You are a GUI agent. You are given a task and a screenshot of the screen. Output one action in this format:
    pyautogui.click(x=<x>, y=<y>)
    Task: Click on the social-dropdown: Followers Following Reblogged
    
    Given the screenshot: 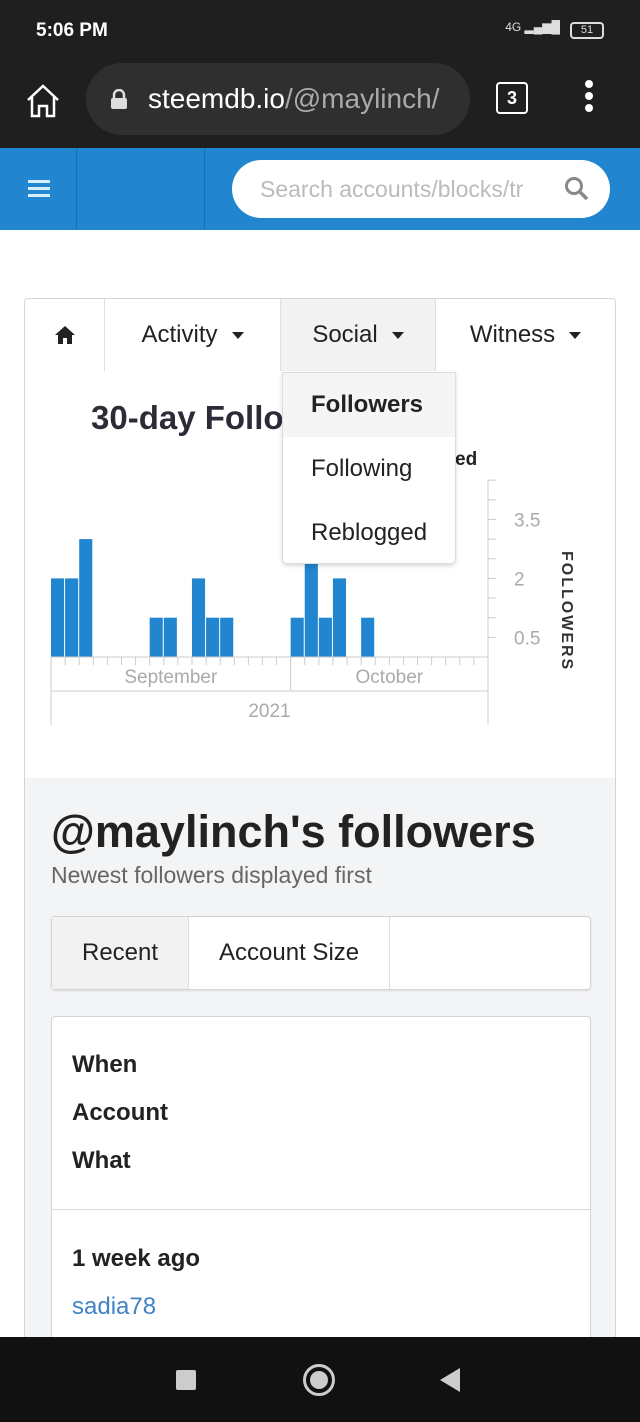 What is the action you would take?
    pyautogui.click(x=369, y=468)
    